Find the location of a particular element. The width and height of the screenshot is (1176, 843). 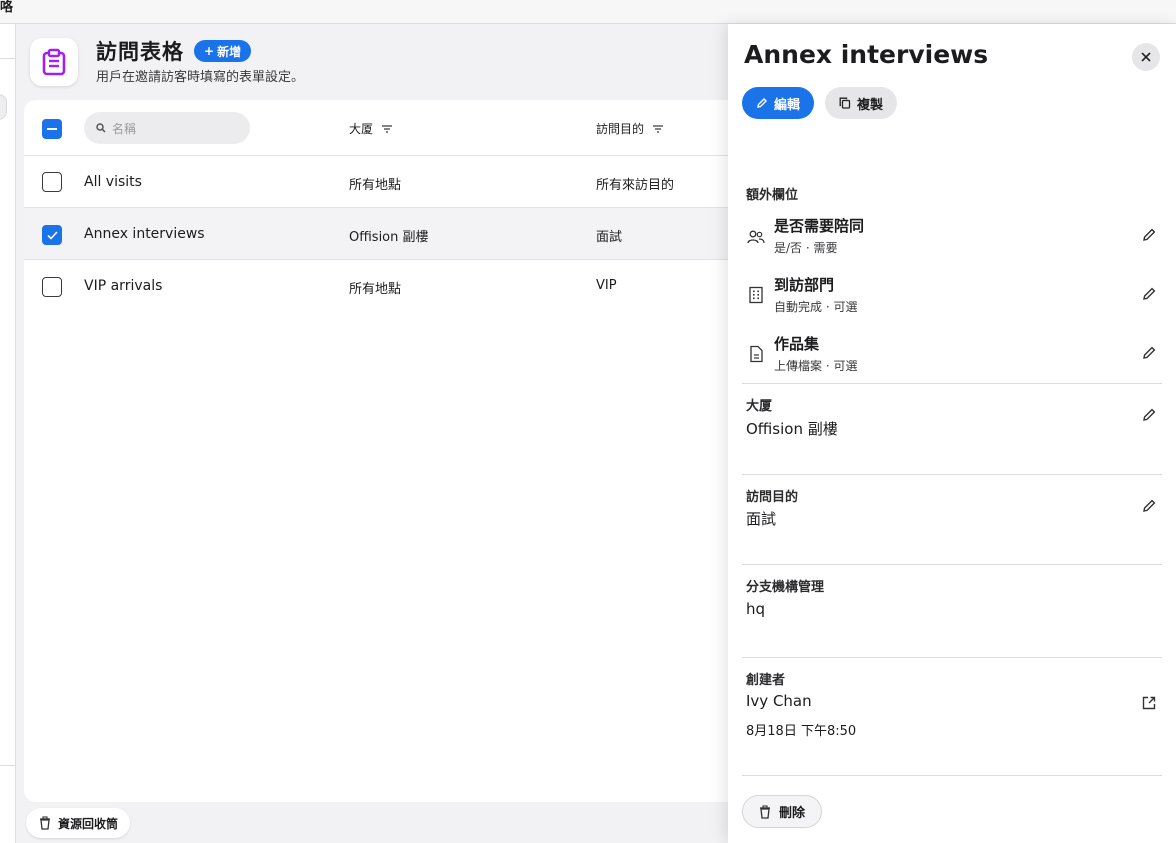

table-row-purpose: 所有來訪目的 is located at coordinates (635, 185).